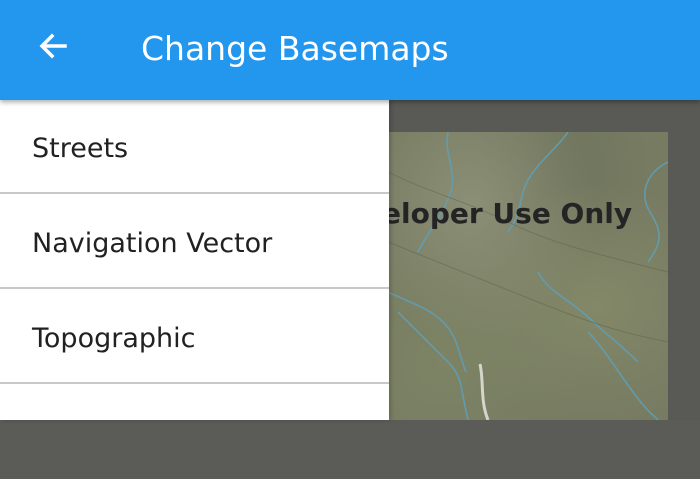 The height and width of the screenshot is (479, 700). I want to click on basemap-item-navigation-vector: Navigation Vector, so click(194, 242).